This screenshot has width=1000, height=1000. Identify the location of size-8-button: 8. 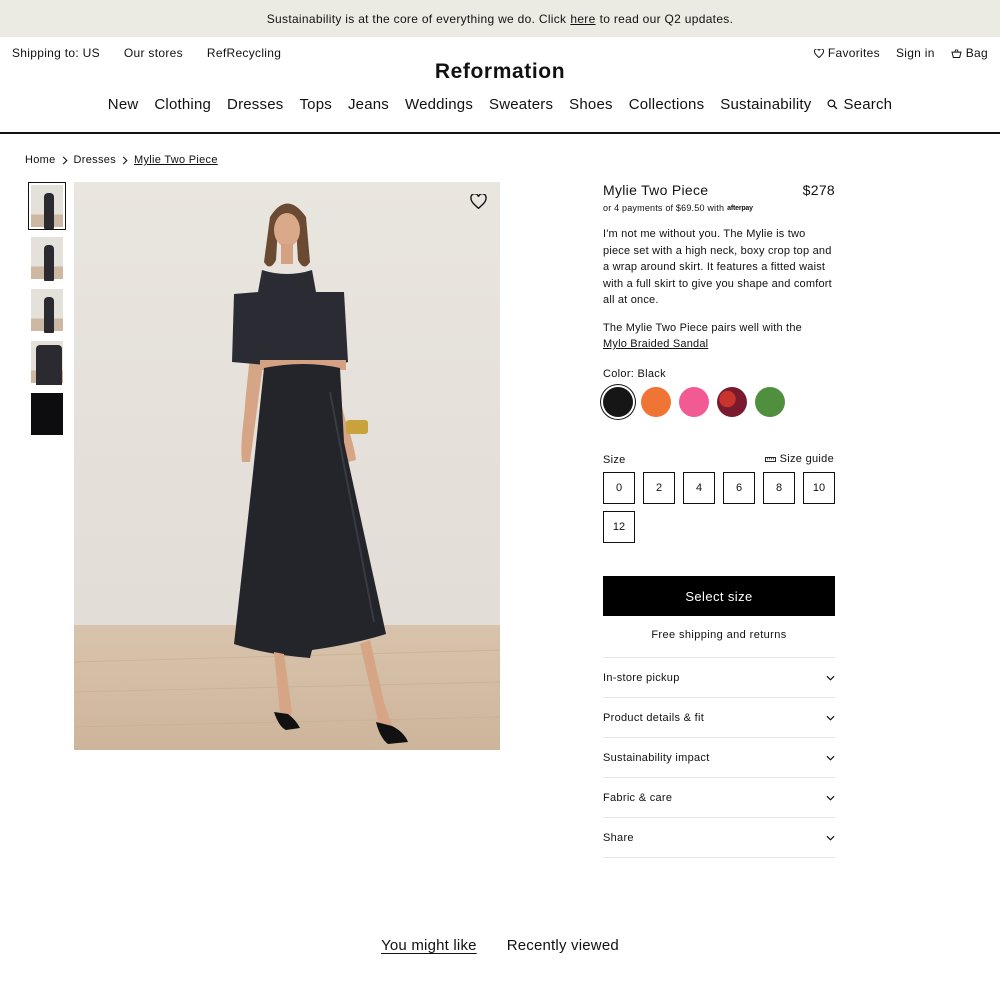
(779, 488).